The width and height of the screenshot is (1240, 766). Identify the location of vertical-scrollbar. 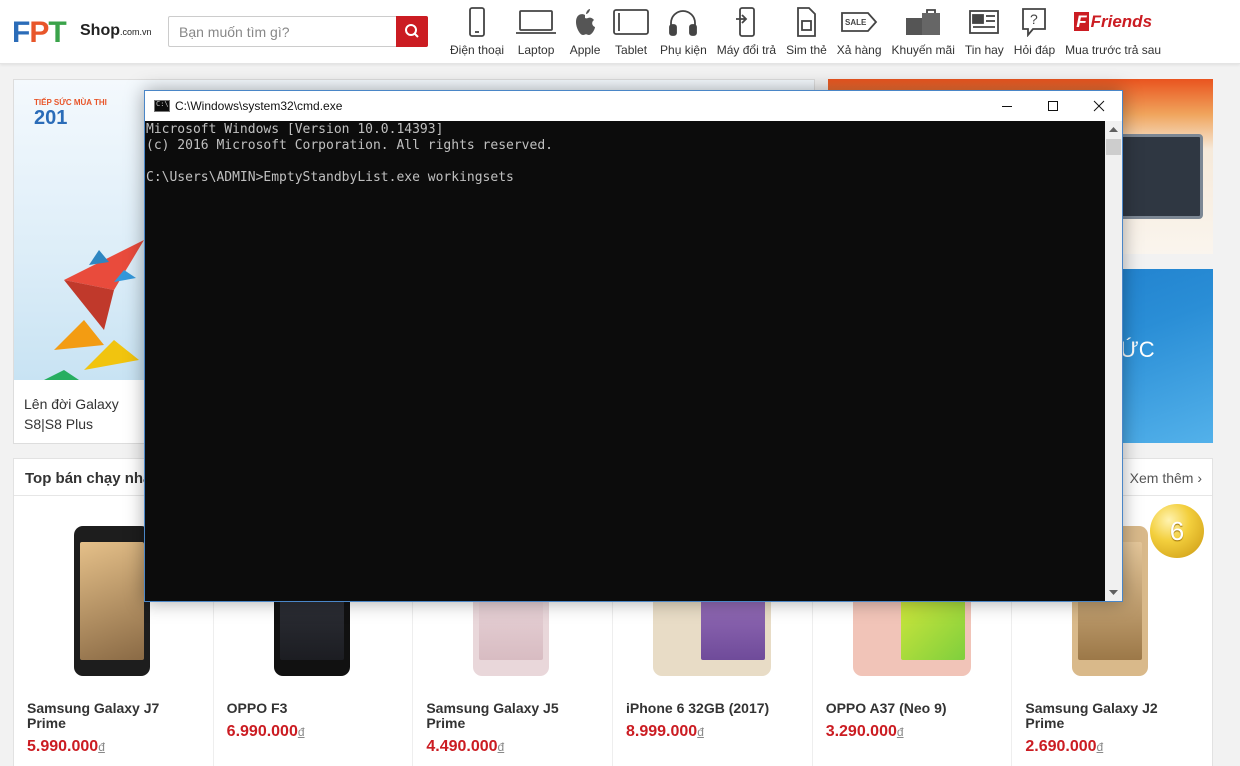
(1113, 361).